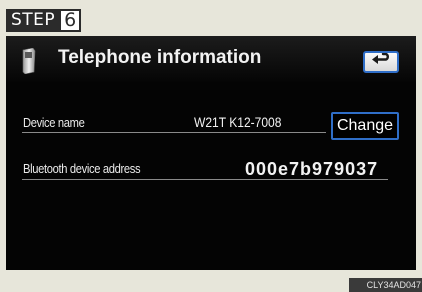 This screenshot has height=292, width=422. Describe the element at coordinates (160, 57) in the screenshot. I see `screen-title: Telephone information` at that location.